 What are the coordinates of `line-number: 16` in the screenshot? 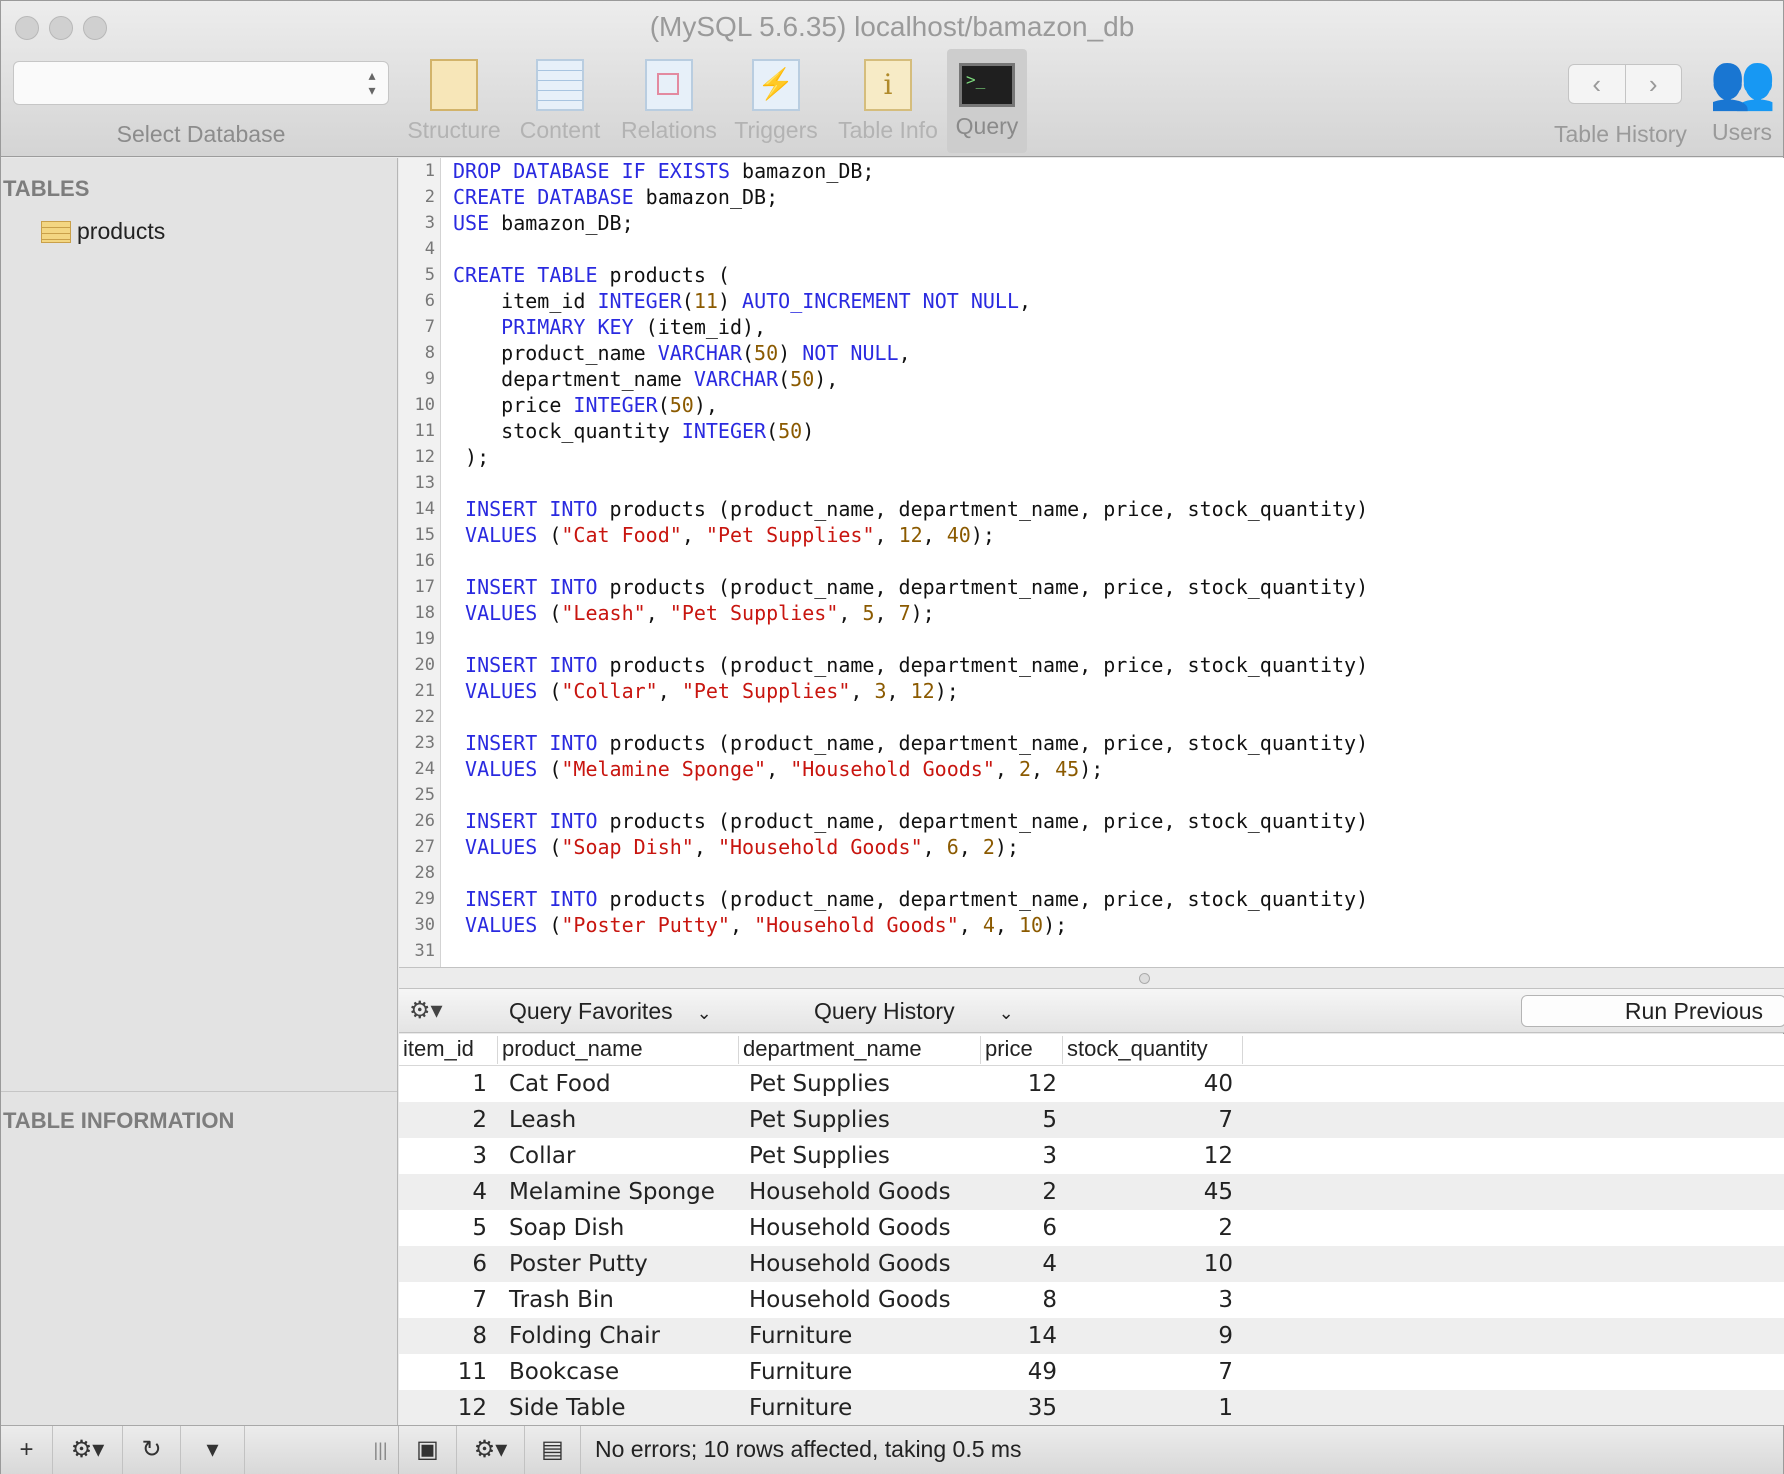 It's located at (424, 561).